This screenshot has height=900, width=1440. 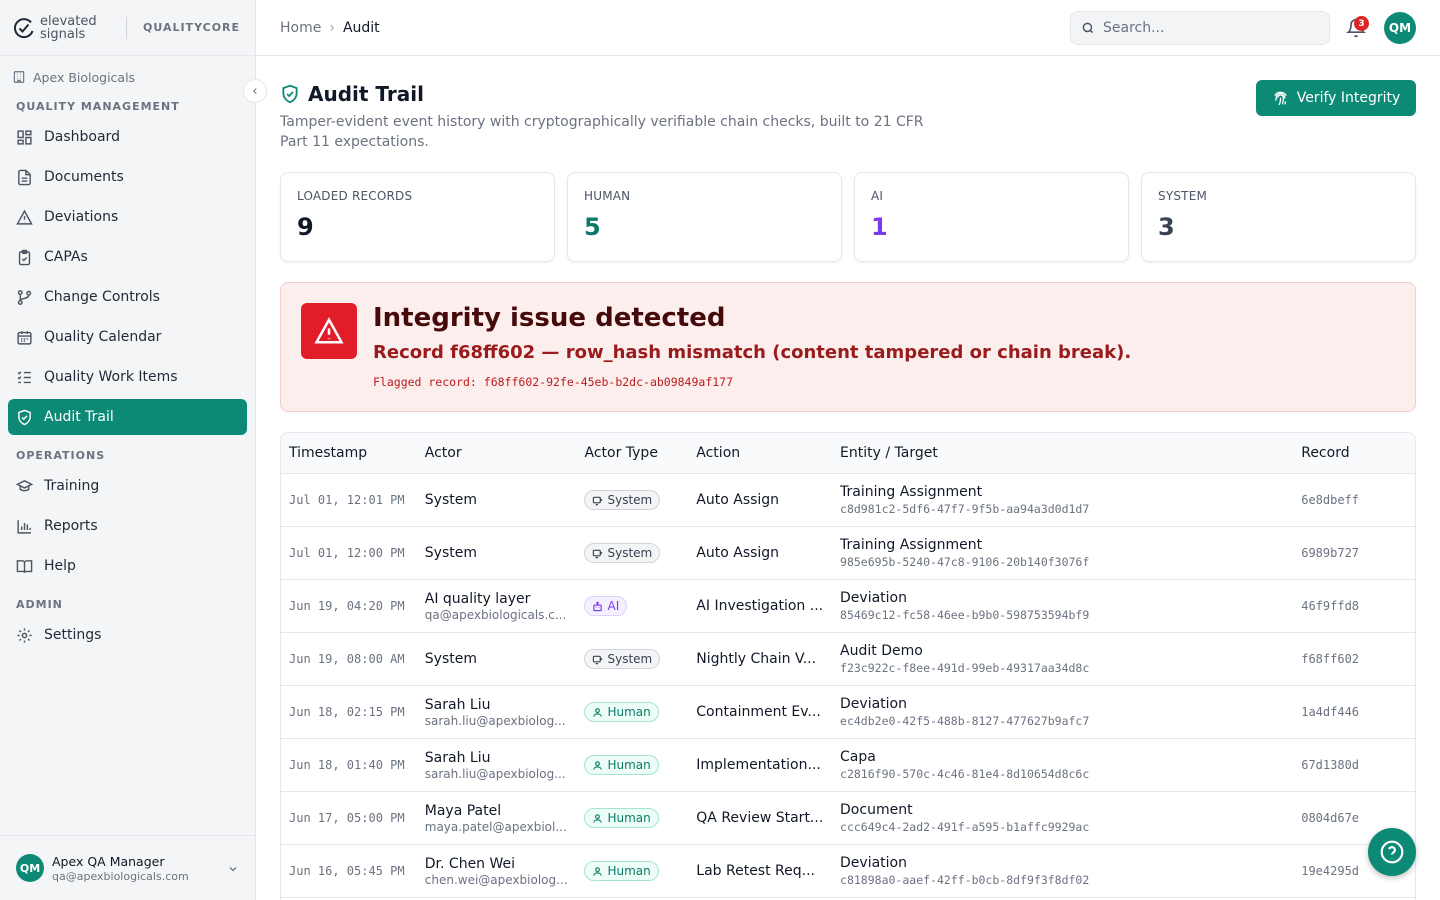 What do you see at coordinates (127, 177) in the screenshot?
I see `sidebar-item-documents: Documents` at bounding box center [127, 177].